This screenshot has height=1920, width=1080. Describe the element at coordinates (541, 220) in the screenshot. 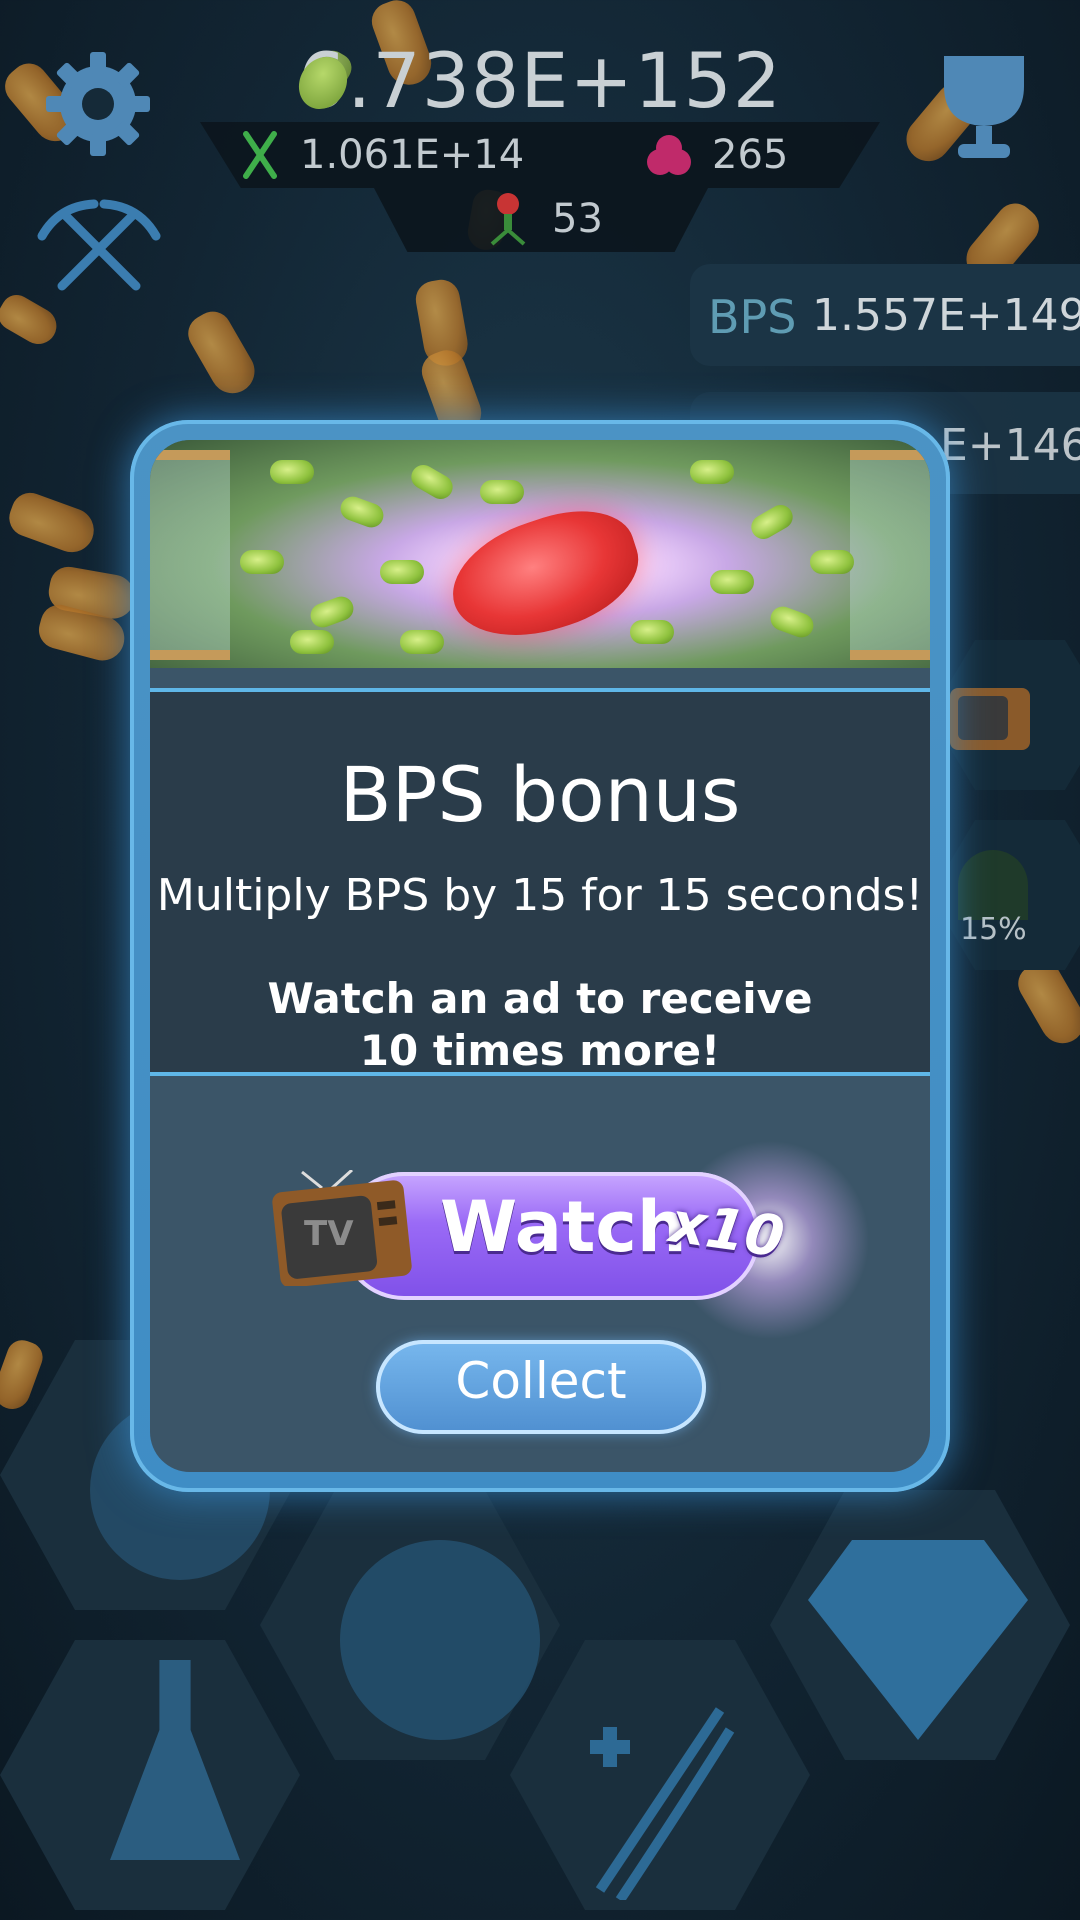

I see `virus-bar` at that location.